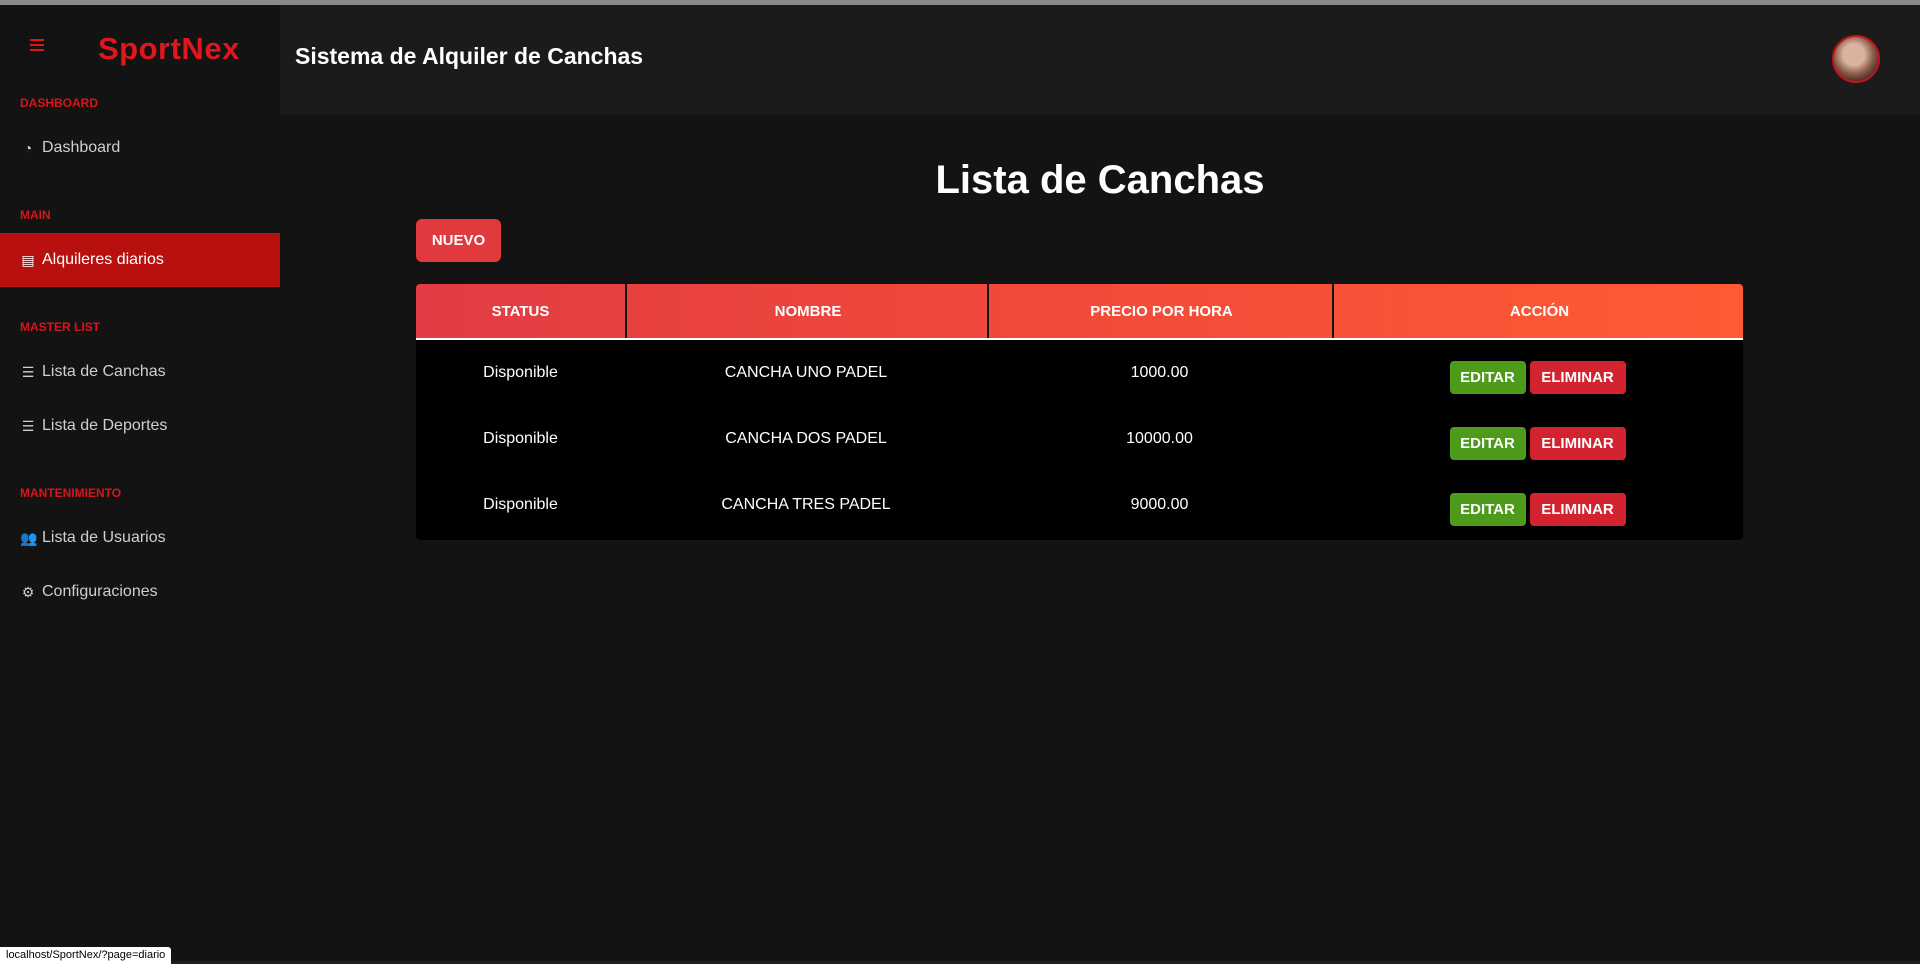 The width and height of the screenshot is (1920, 964). Describe the element at coordinates (71, 493) in the screenshot. I see `section-mantenimiento: MANTENIMIENTO` at that location.